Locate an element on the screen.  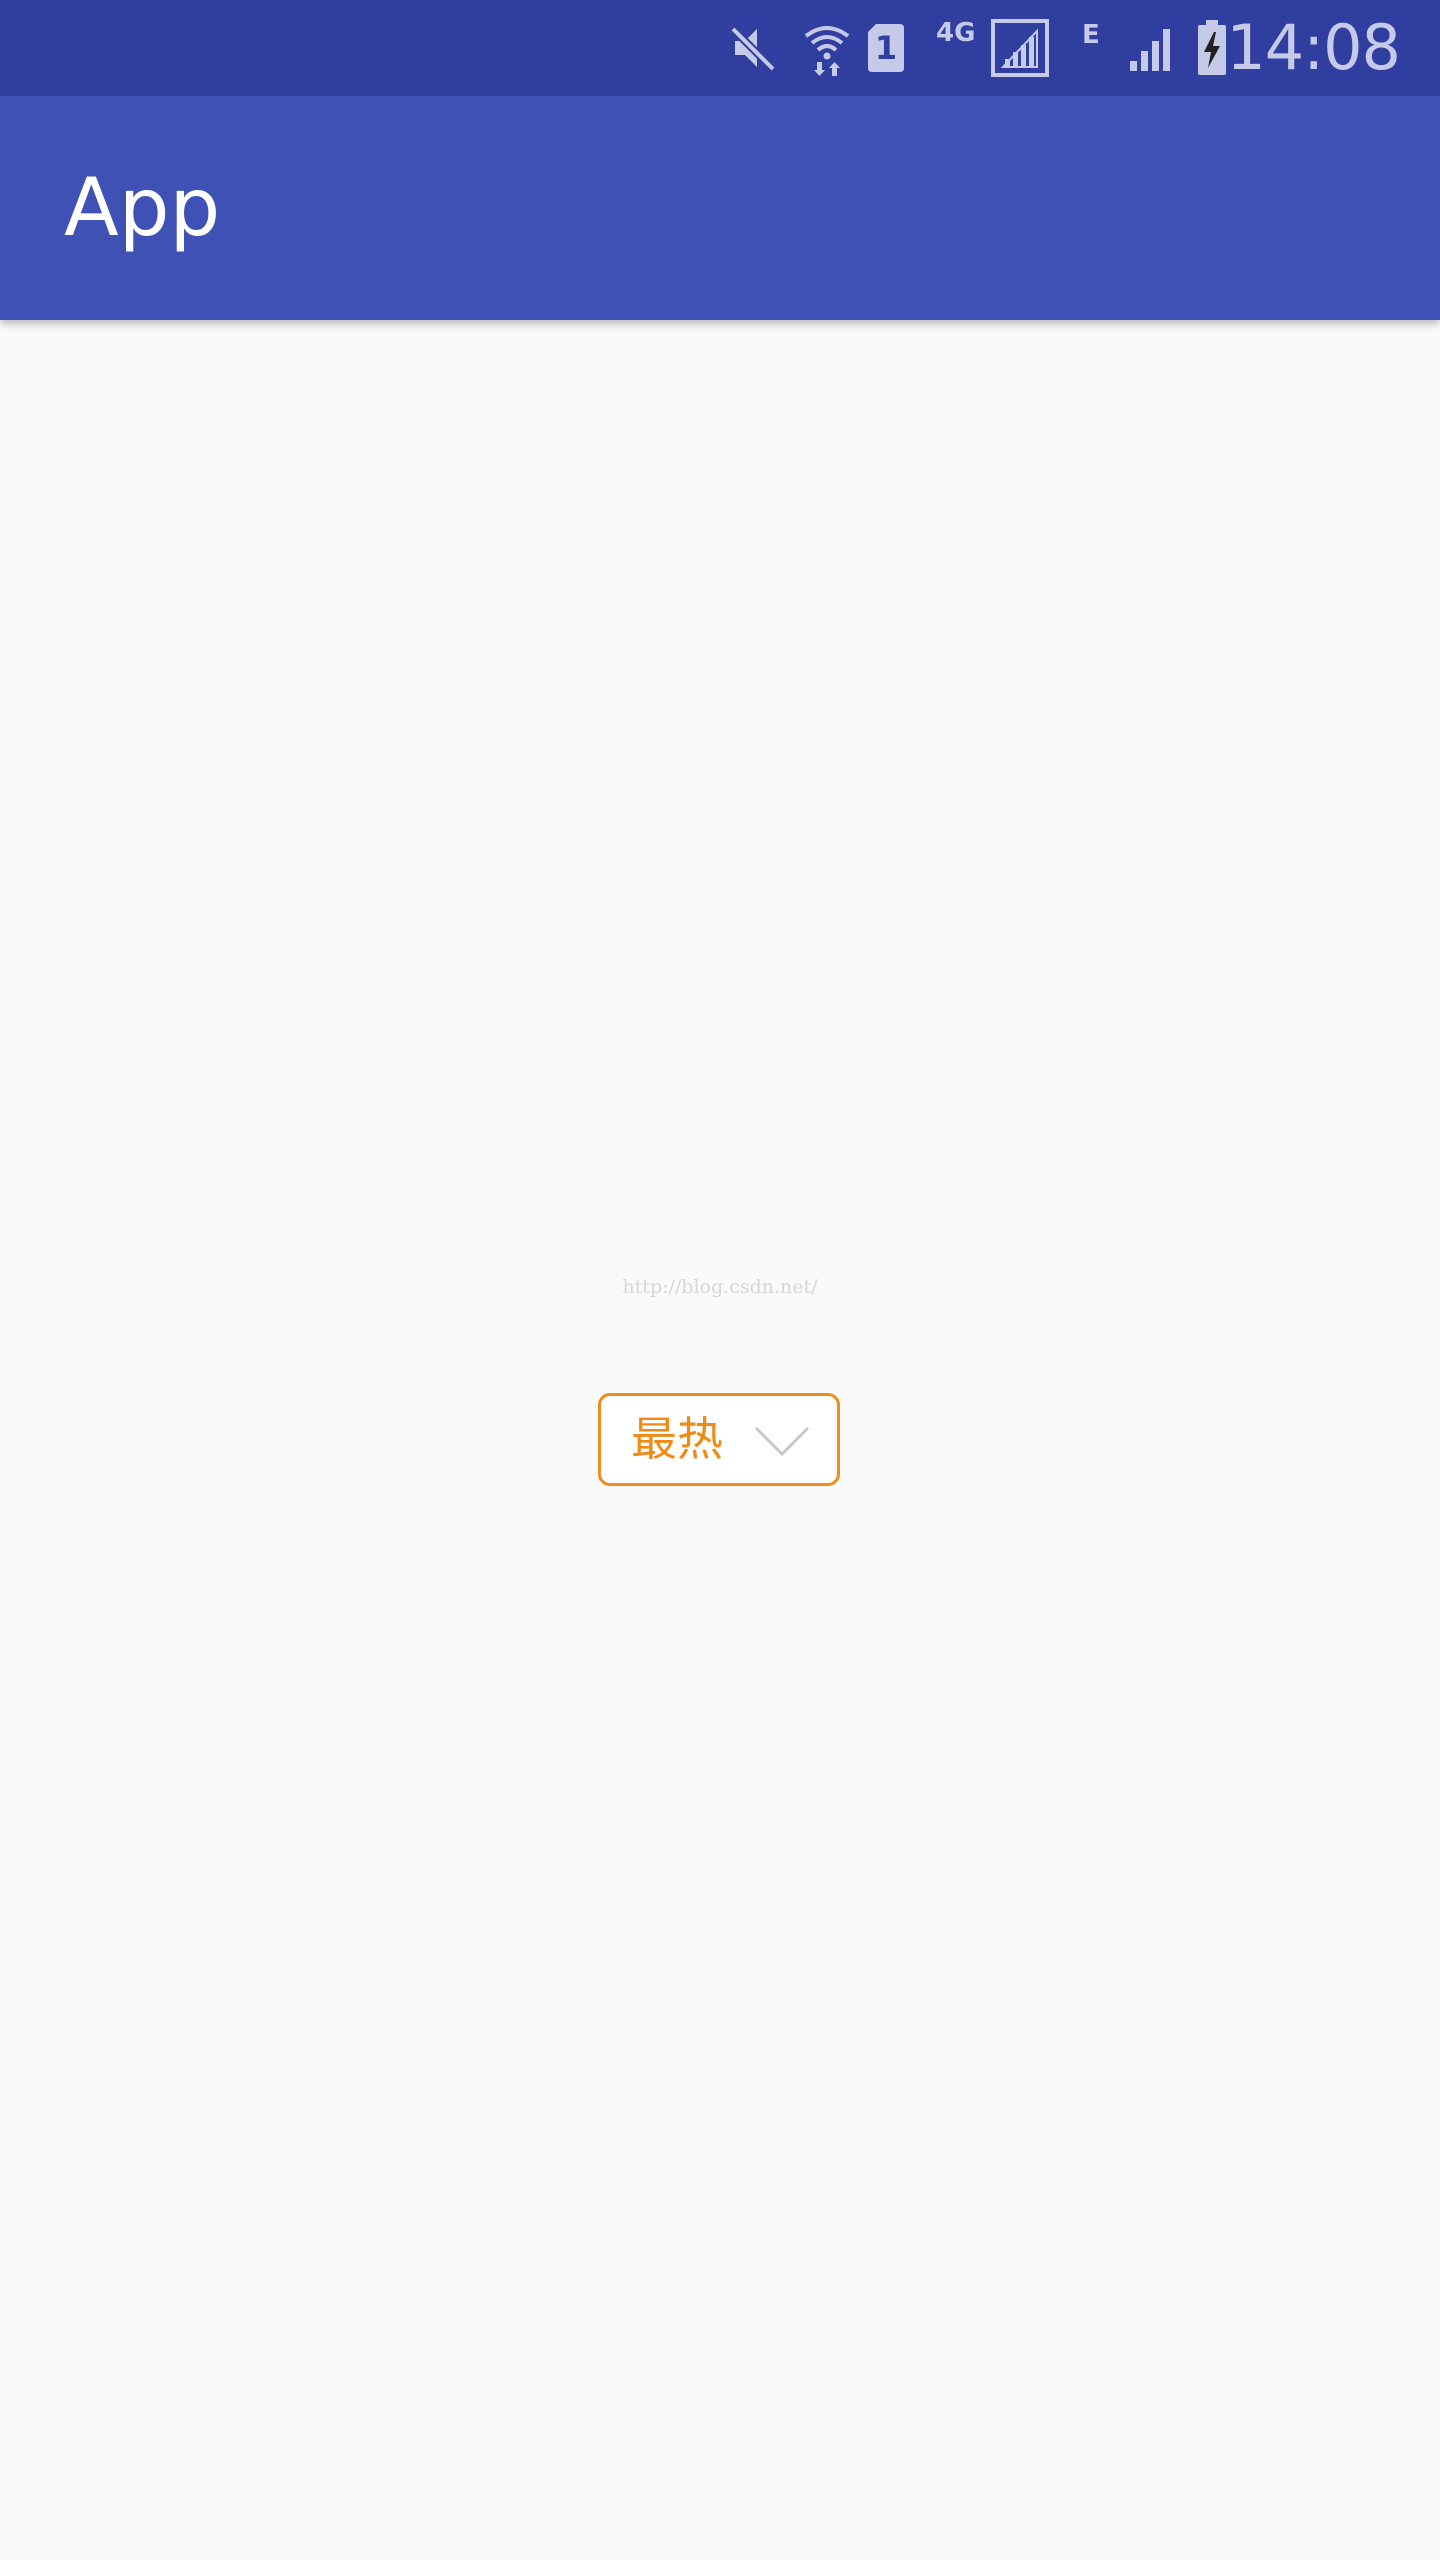
sort-dropdown: 最热 is located at coordinates (719, 1439).